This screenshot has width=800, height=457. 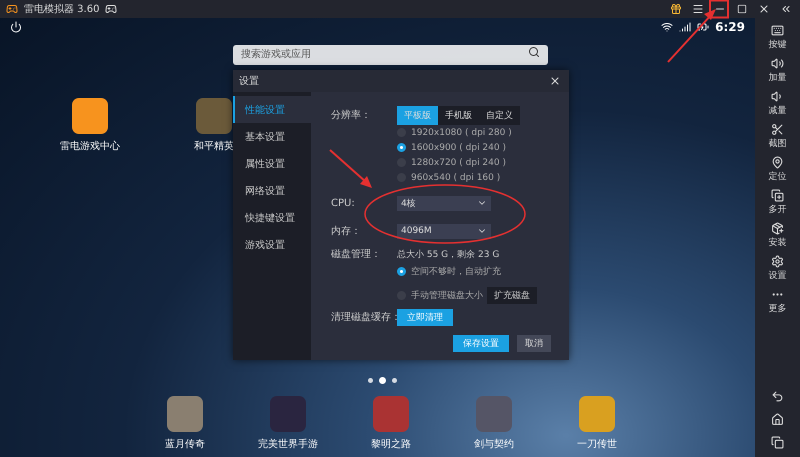 I want to click on signal-icon, so click(x=685, y=27).